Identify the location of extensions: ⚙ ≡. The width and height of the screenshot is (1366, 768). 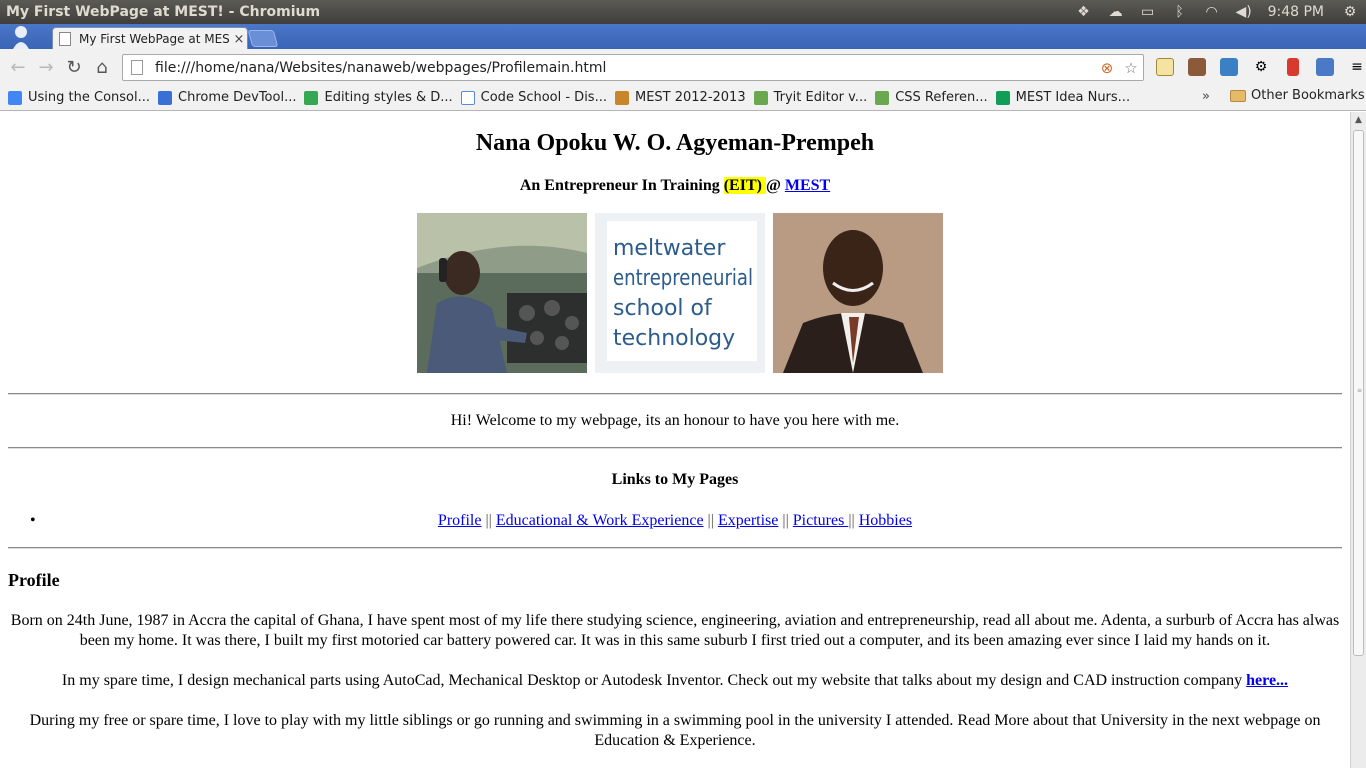
(1258, 67).